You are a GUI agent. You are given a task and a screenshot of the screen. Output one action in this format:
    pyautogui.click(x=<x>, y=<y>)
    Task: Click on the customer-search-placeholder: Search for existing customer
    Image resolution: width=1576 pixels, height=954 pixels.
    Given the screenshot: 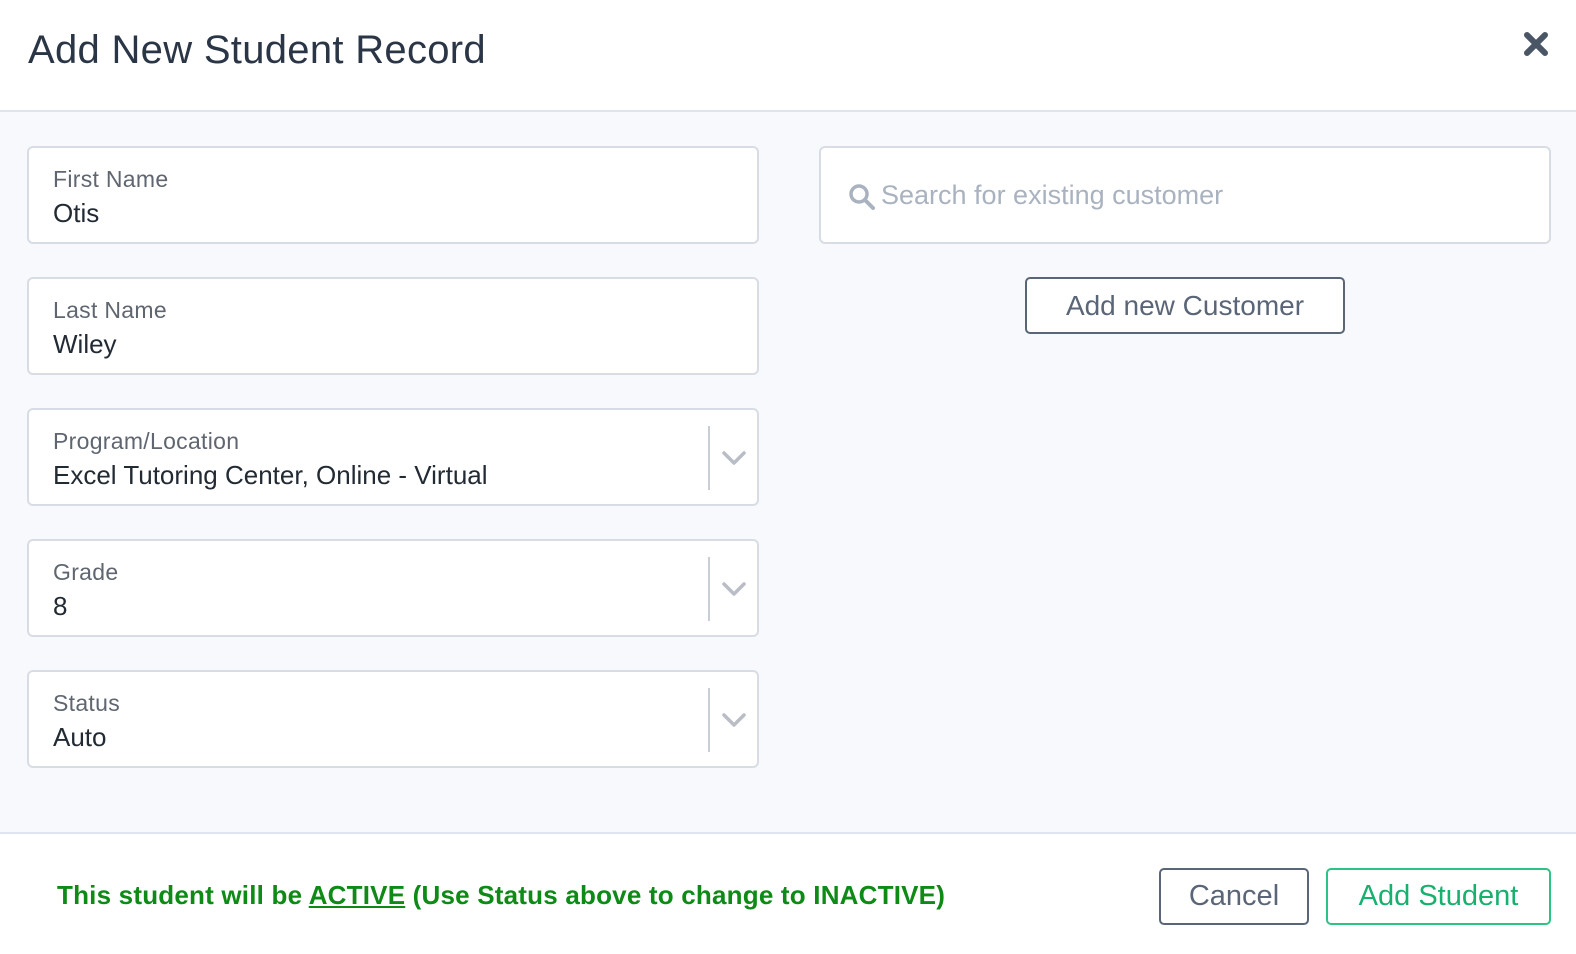 What is the action you would take?
    pyautogui.click(x=1052, y=195)
    